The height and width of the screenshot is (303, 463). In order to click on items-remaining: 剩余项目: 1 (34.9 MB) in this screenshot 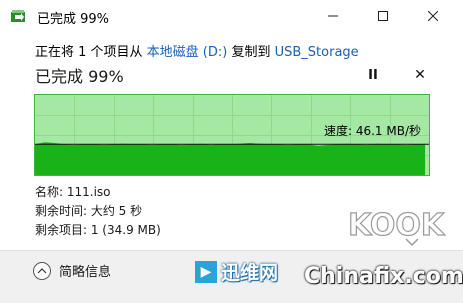, I will do `click(98, 230)`.